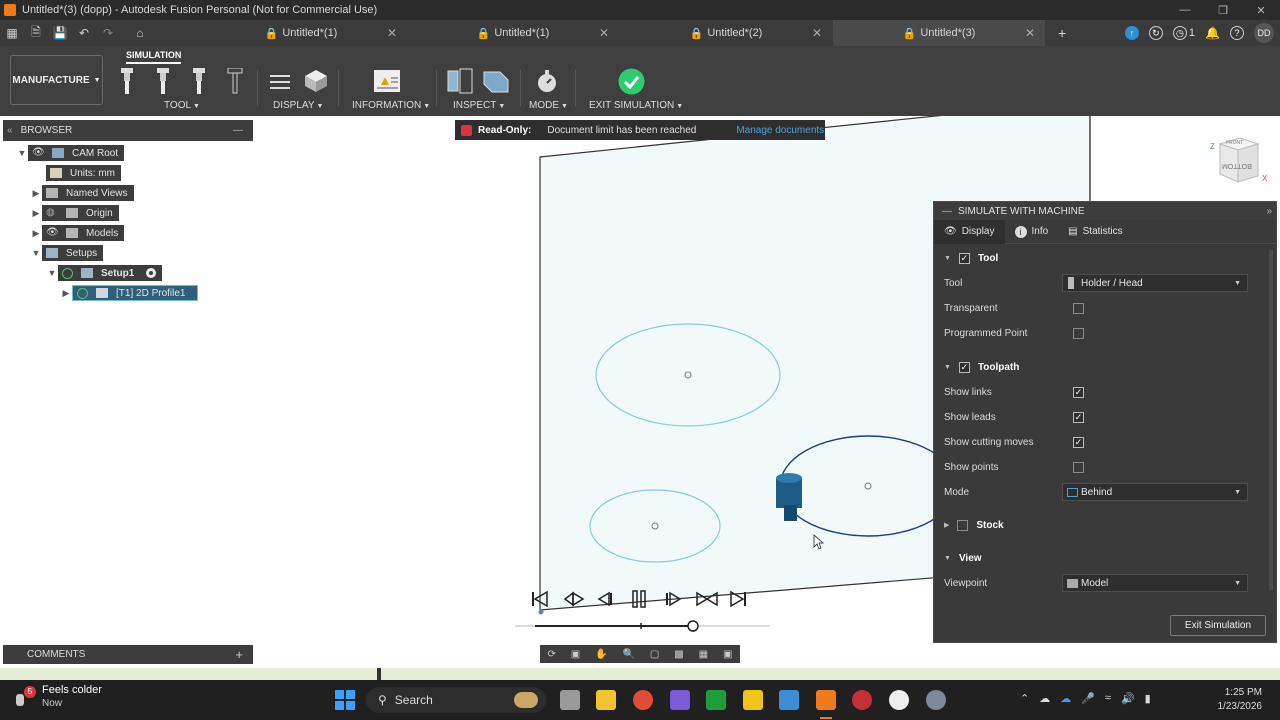 The width and height of the screenshot is (1280, 720). What do you see at coordinates (316, 81) in the screenshot?
I see `stock-box-icon` at bounding box center [316, 81].